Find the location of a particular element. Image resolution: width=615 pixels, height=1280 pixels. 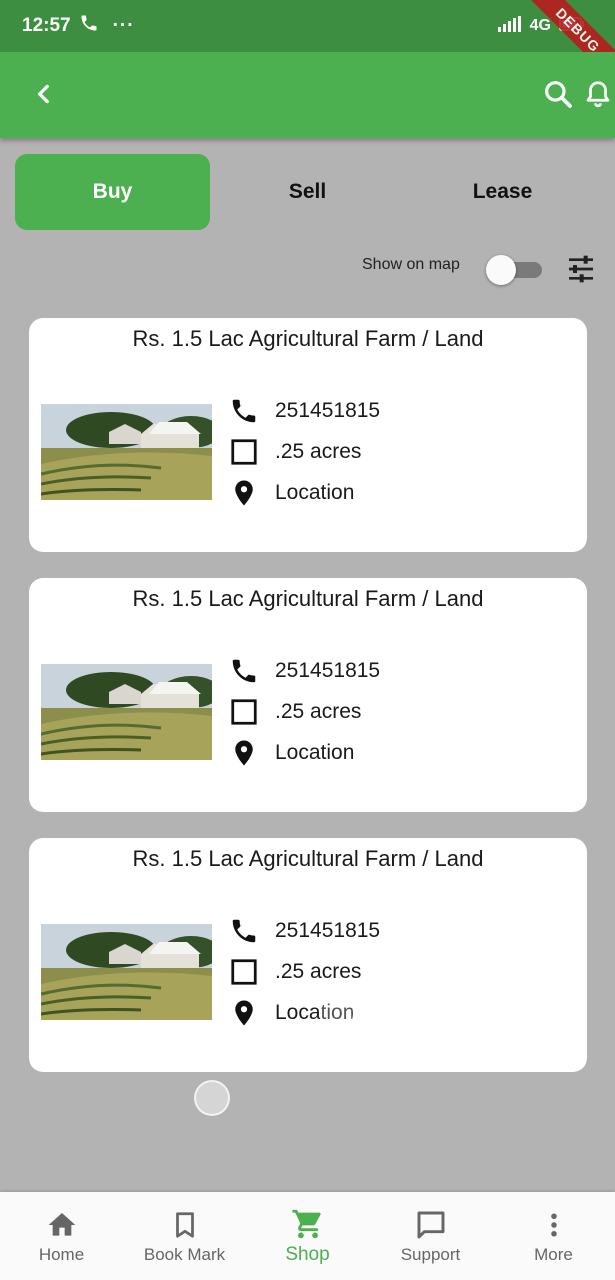

status-time: 12:57 is located at coordinates (46, 25).